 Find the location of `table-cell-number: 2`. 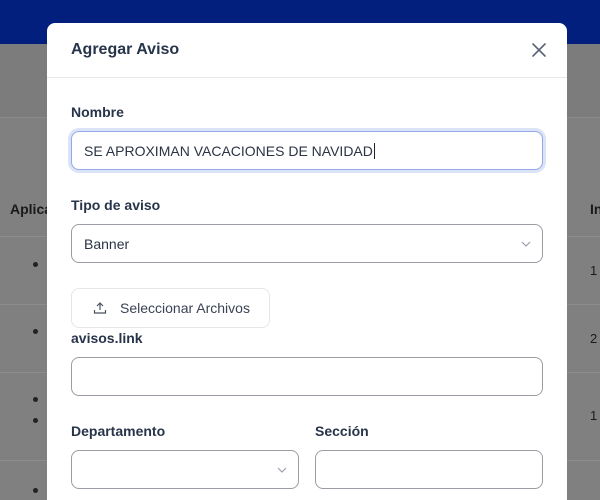

table-cell-number: 2 is located at coordinates (594, 338).